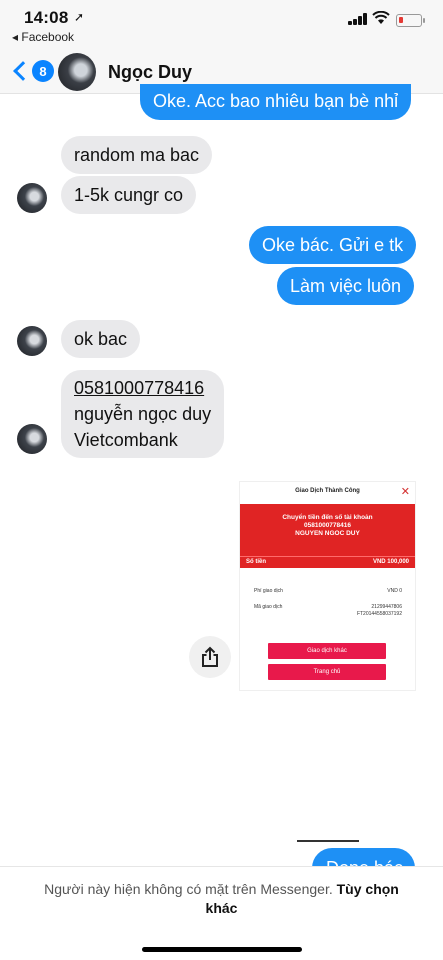 The width and height of the screenshot is (443, 960). What do you see at coordinates (142, 388) in the screenshot?
I see `account-number-link: 0581000778416` at bounding box center [142, 388].